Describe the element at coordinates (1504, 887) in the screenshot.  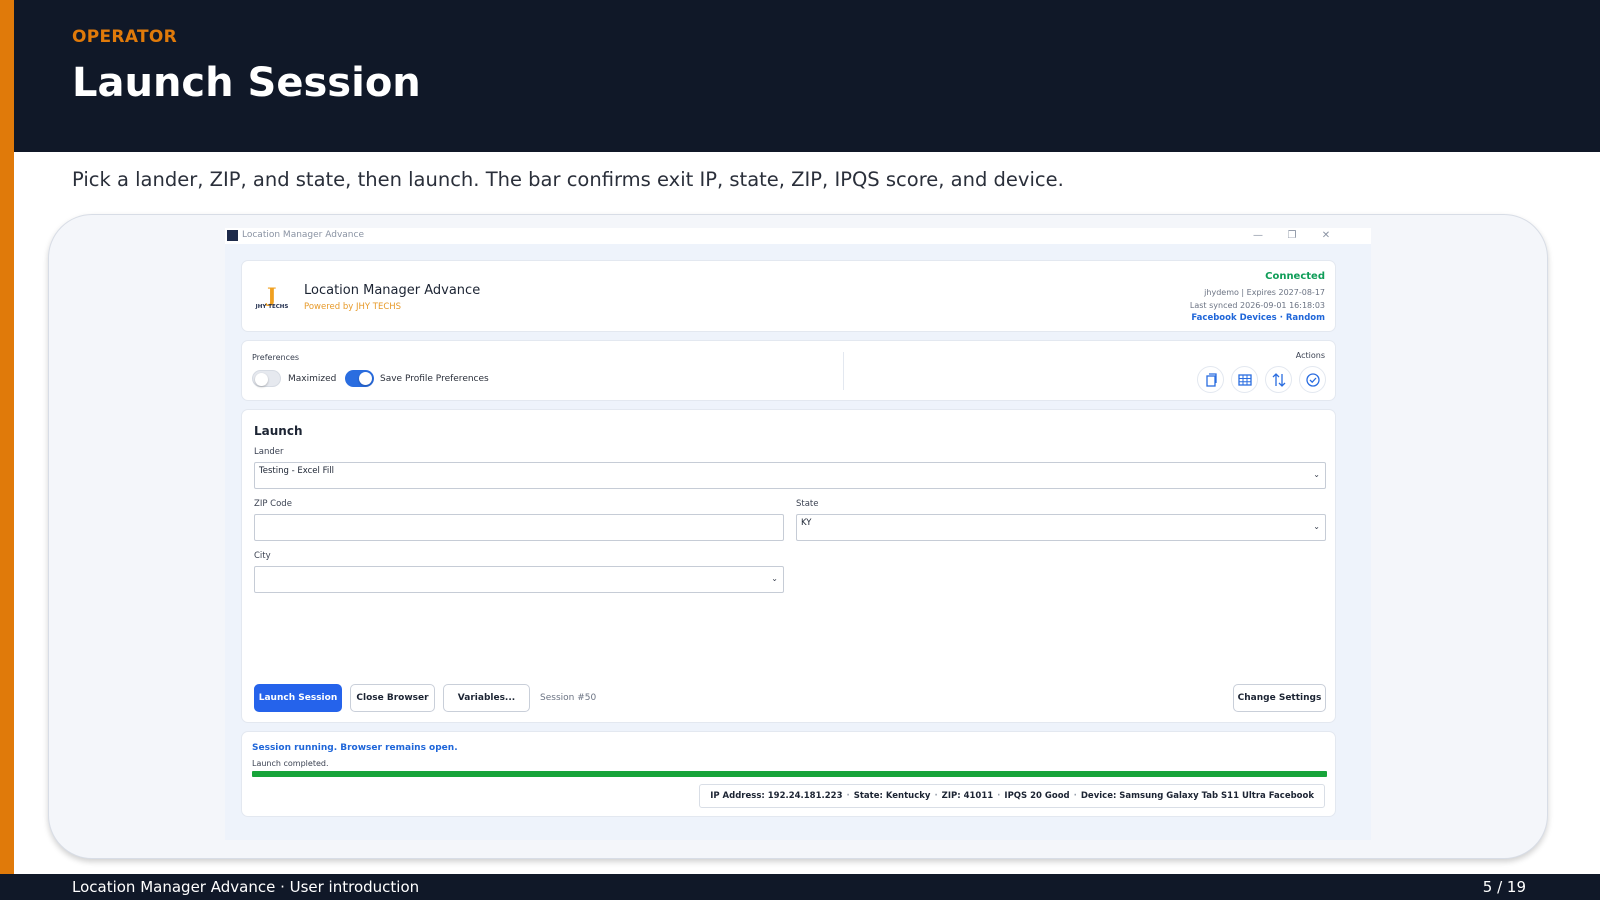
I see `page-number: 5 / 19` at that location.